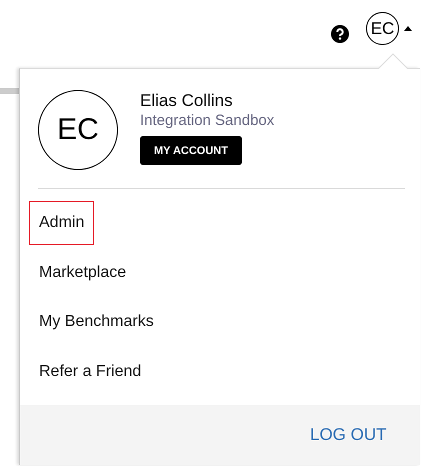  I want to click on avatar-button: EC, so click(382, 28).